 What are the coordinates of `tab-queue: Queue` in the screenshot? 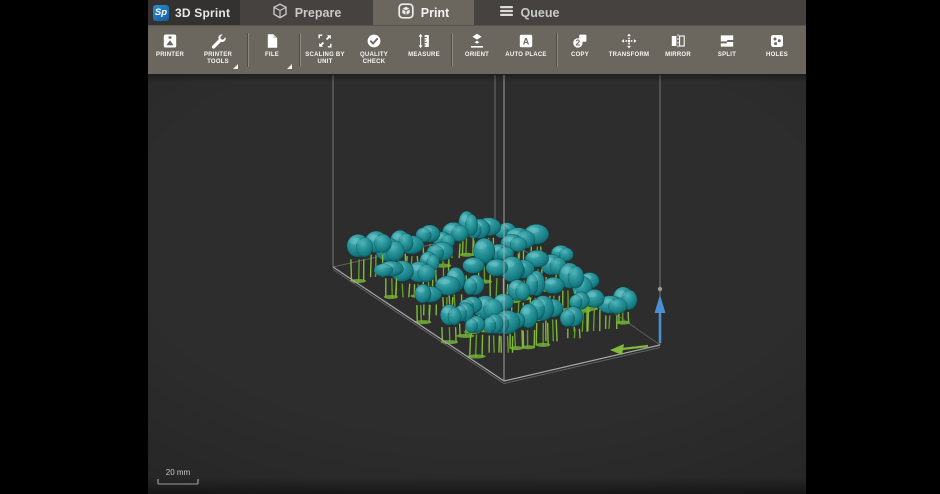 It's located at (529, 12).